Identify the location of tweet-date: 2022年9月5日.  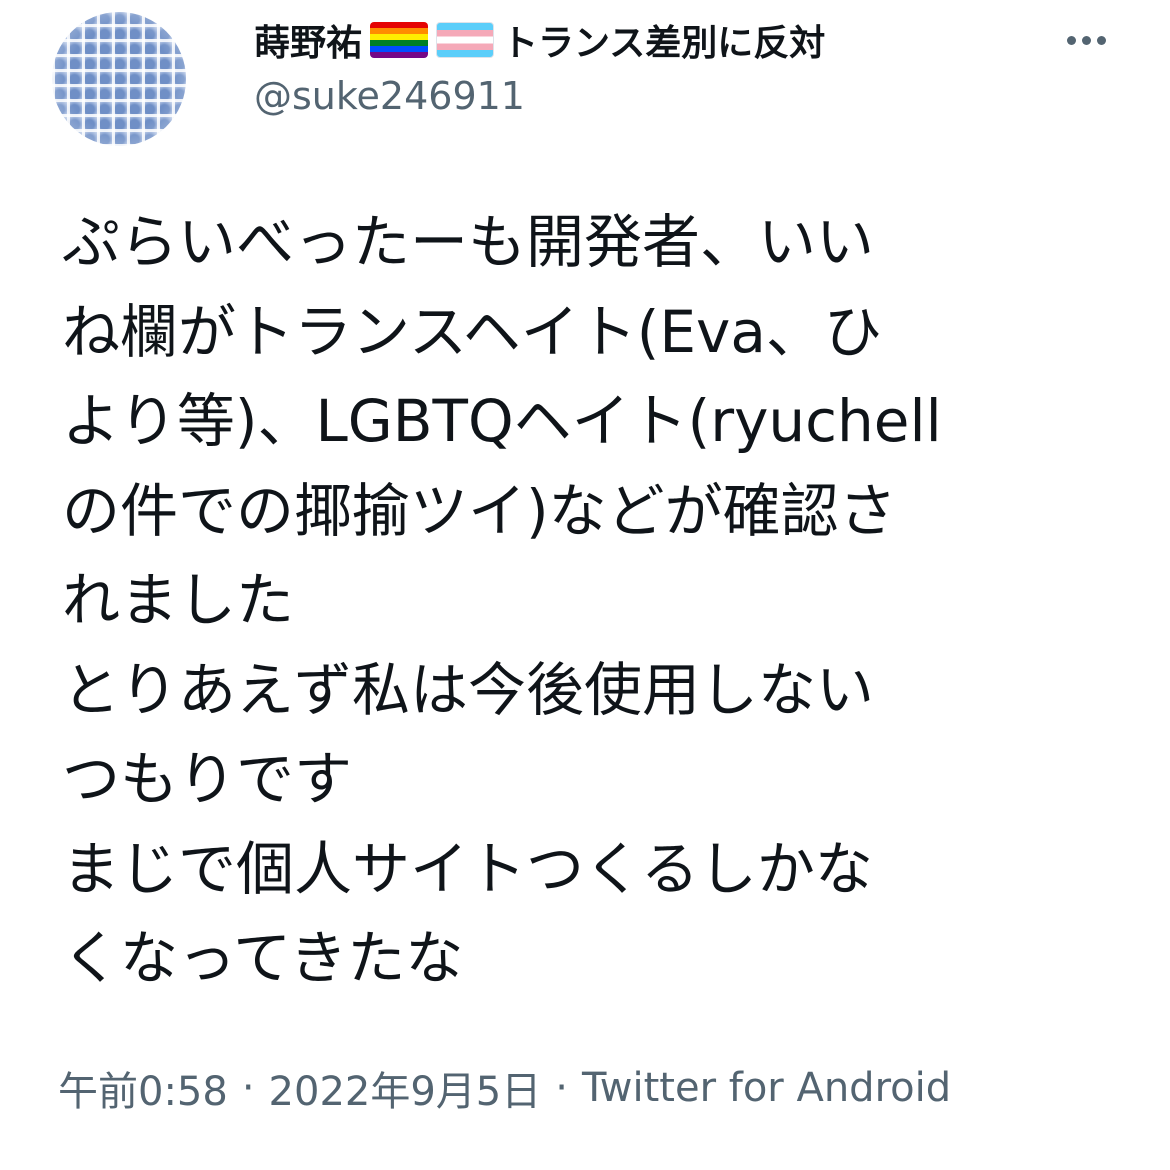
(405, 1088).